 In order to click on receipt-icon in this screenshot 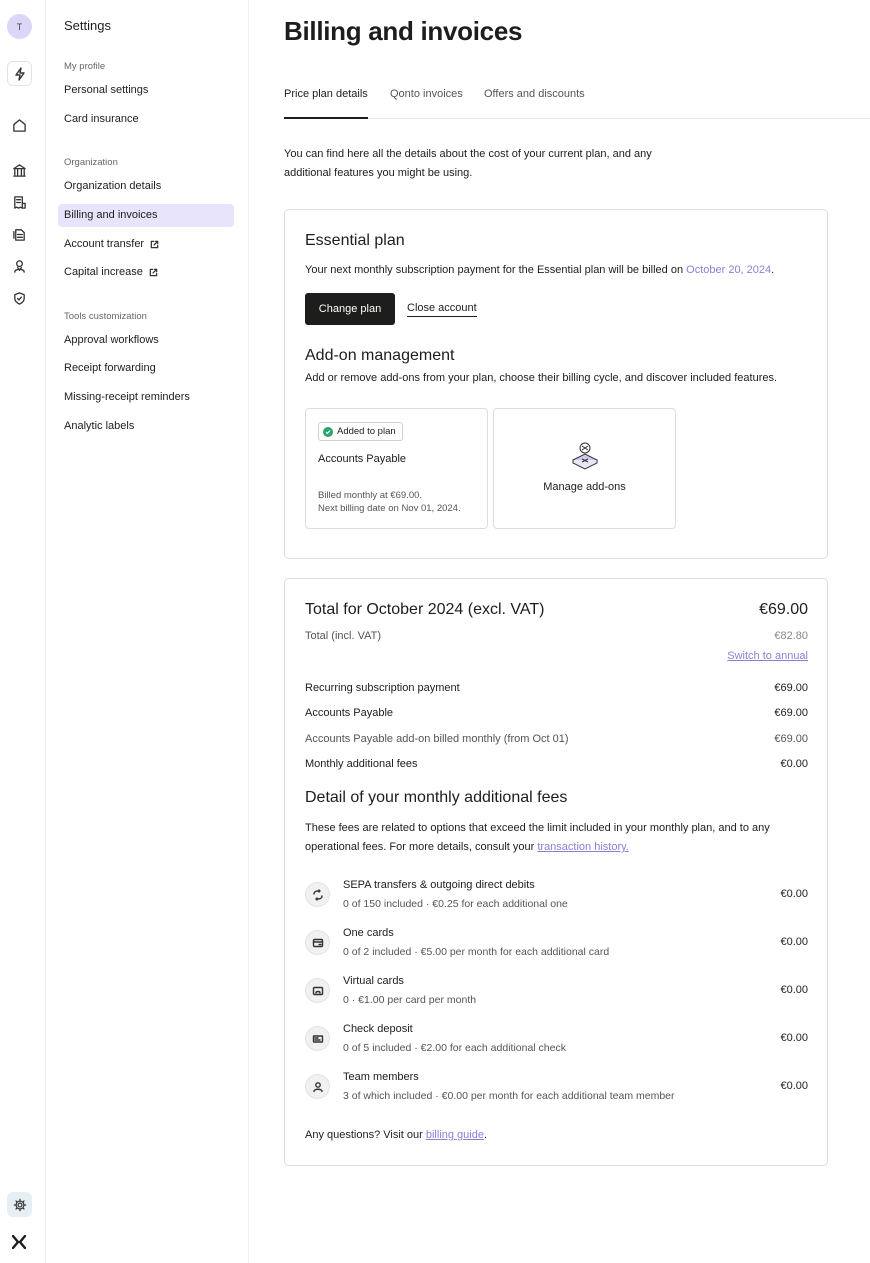, I will do `click(19, 202)`.